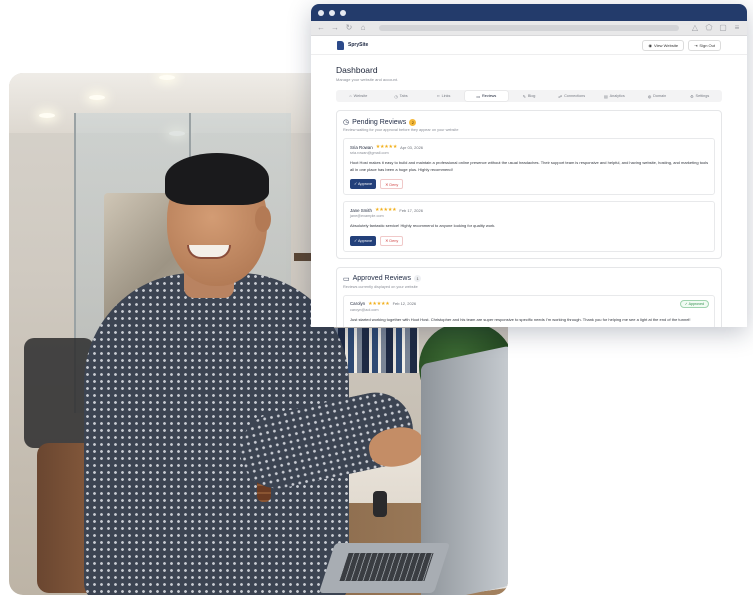 This screenshot has width=753, height=598. What do you see at coordinates (321, 28) in the screenshot?
I see `back-arrow-icon: ←` at bounding box center [321, 28].